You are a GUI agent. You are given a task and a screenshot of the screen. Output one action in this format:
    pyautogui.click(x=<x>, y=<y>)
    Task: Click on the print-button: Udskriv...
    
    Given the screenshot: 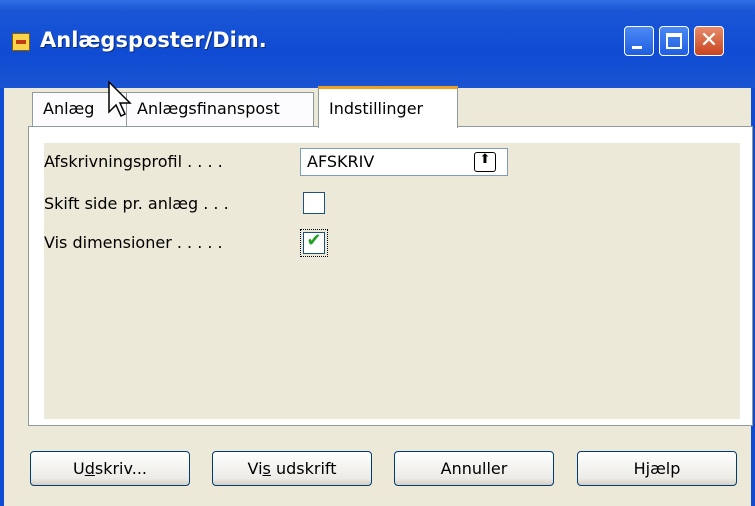 What is the action you would take?
    pyautogui.click(x=110, y=468)
    